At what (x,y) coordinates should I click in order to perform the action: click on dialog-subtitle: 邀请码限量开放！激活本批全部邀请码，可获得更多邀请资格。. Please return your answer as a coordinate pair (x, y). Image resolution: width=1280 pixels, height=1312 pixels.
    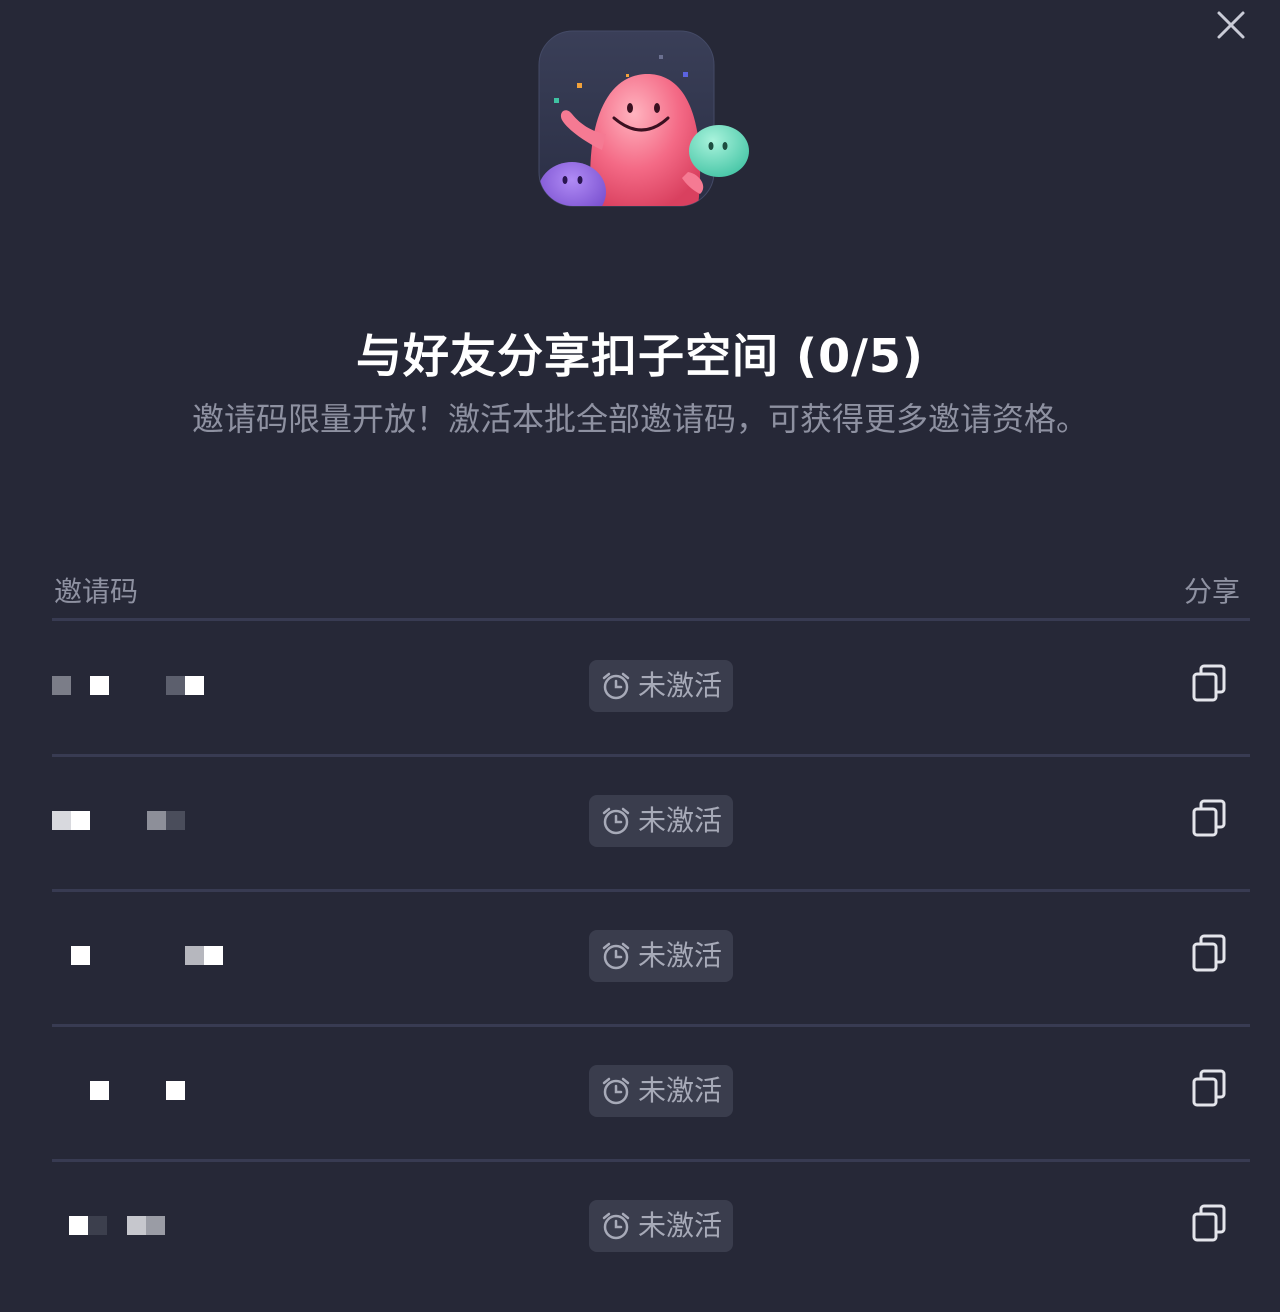
    Looking at the image, I should click on (639, 419).